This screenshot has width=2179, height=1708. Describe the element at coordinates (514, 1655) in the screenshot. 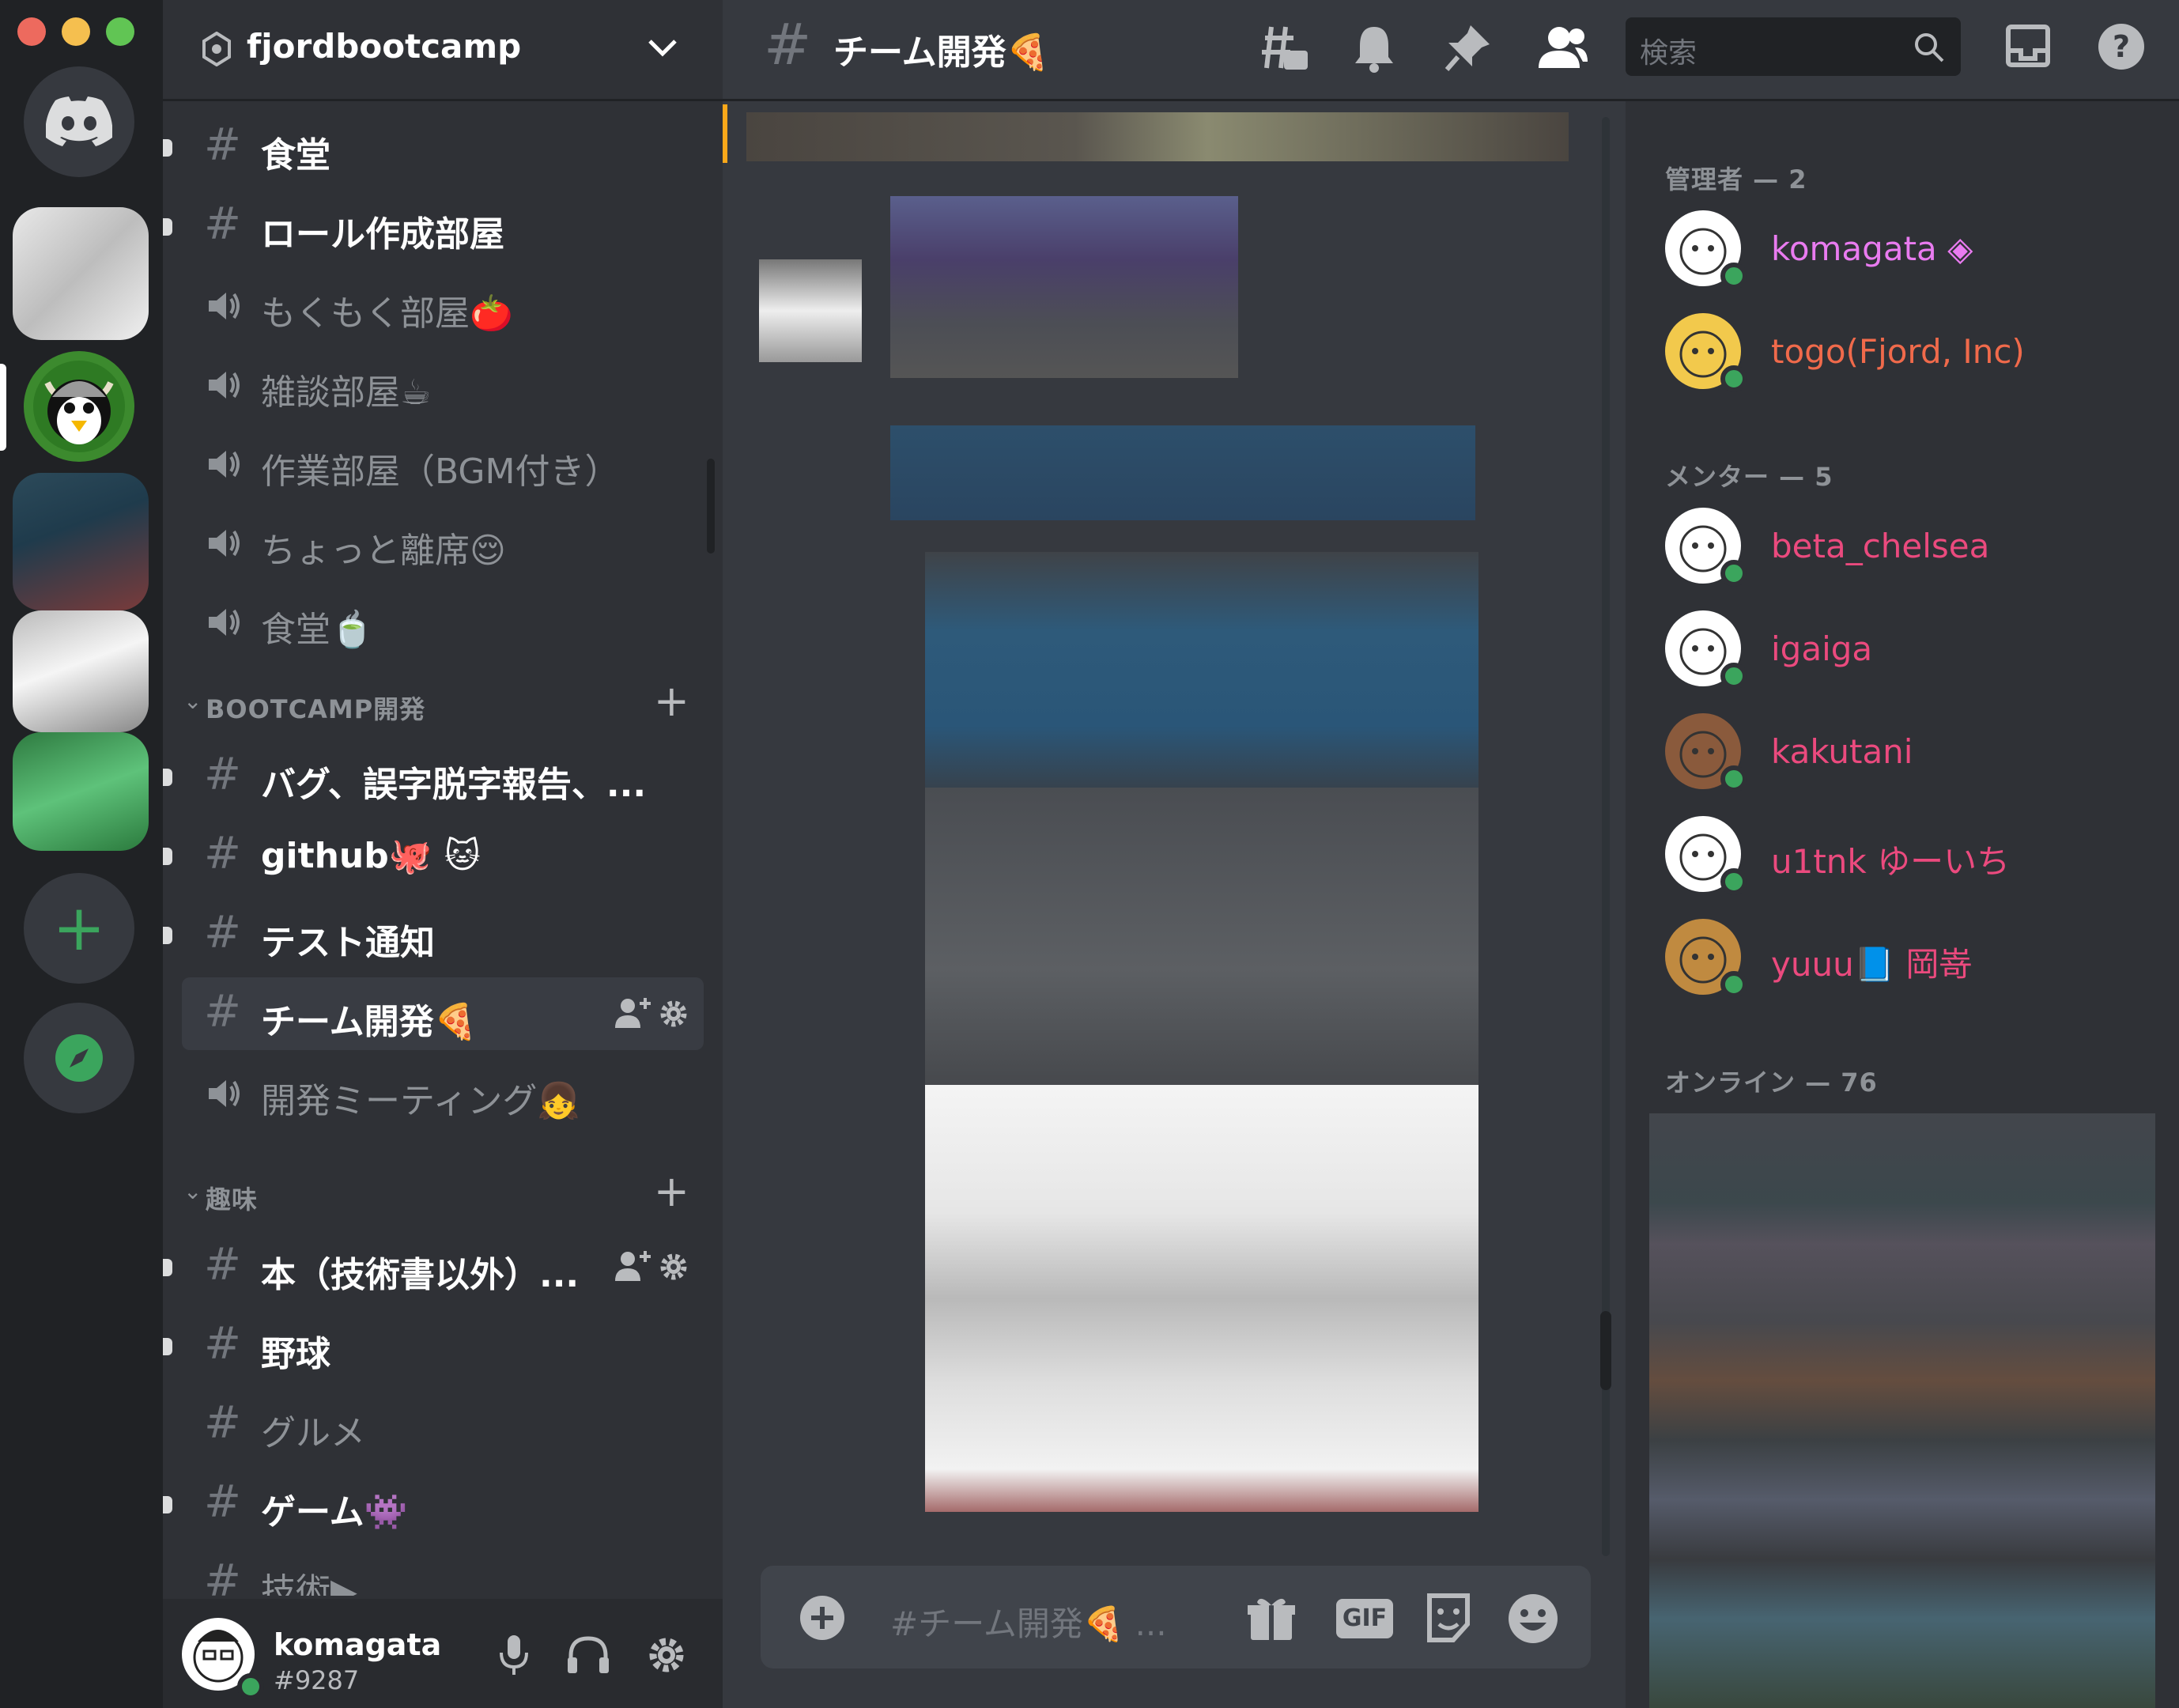

I see `microphone-icon` at that location.